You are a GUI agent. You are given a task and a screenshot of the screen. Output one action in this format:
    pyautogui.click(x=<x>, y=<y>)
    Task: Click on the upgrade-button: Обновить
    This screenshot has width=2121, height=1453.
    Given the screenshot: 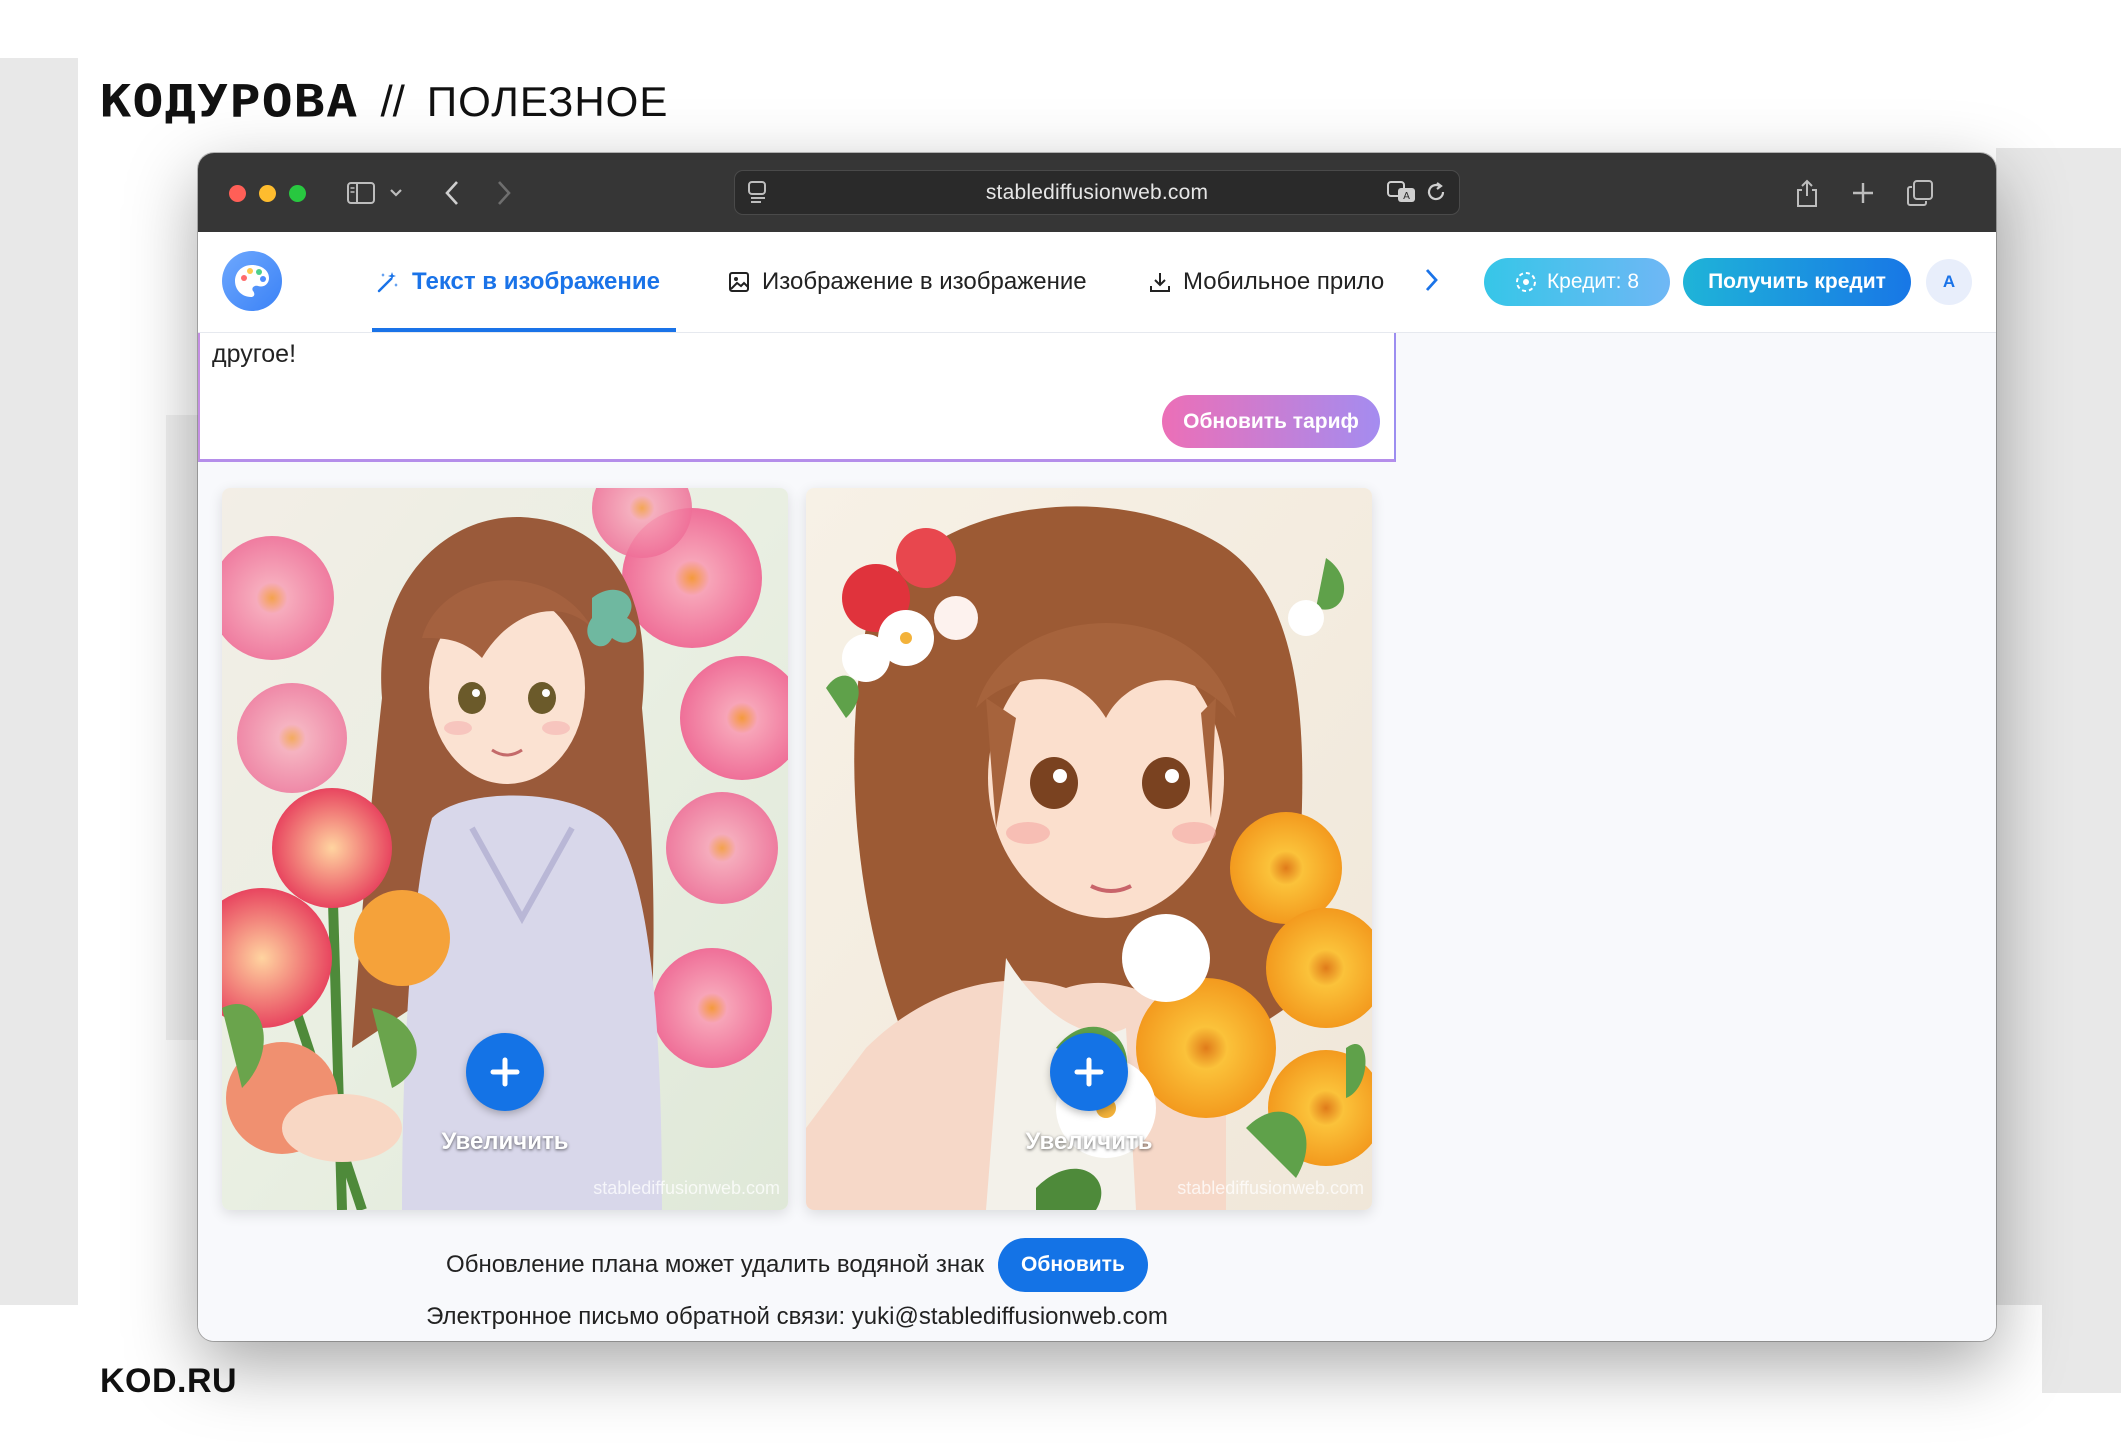 What is the action you would take?
    pyautogui.click(x=1072, y=1265)
    